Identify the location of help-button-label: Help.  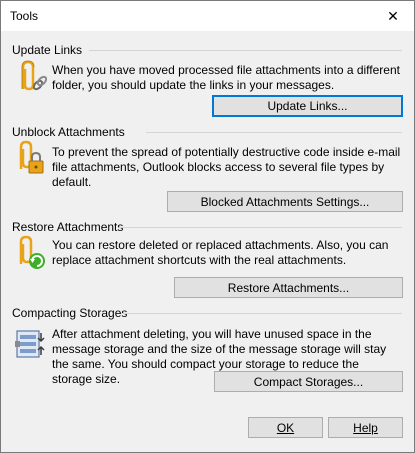
(365, 427).